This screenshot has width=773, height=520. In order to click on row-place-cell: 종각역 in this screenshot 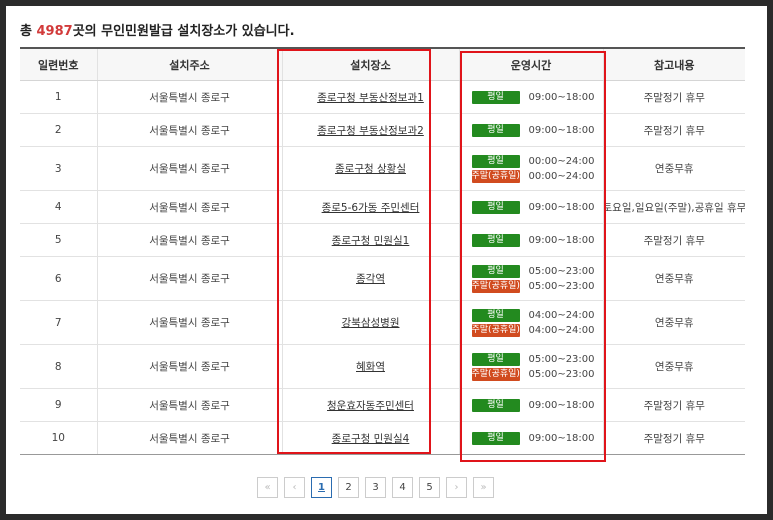, I will do `click(370, 278)`.